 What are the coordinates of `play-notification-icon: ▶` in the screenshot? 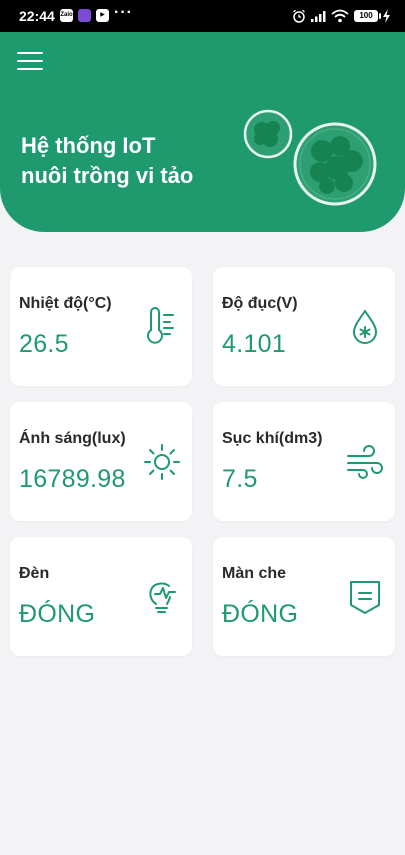 It's located at (102, 15).